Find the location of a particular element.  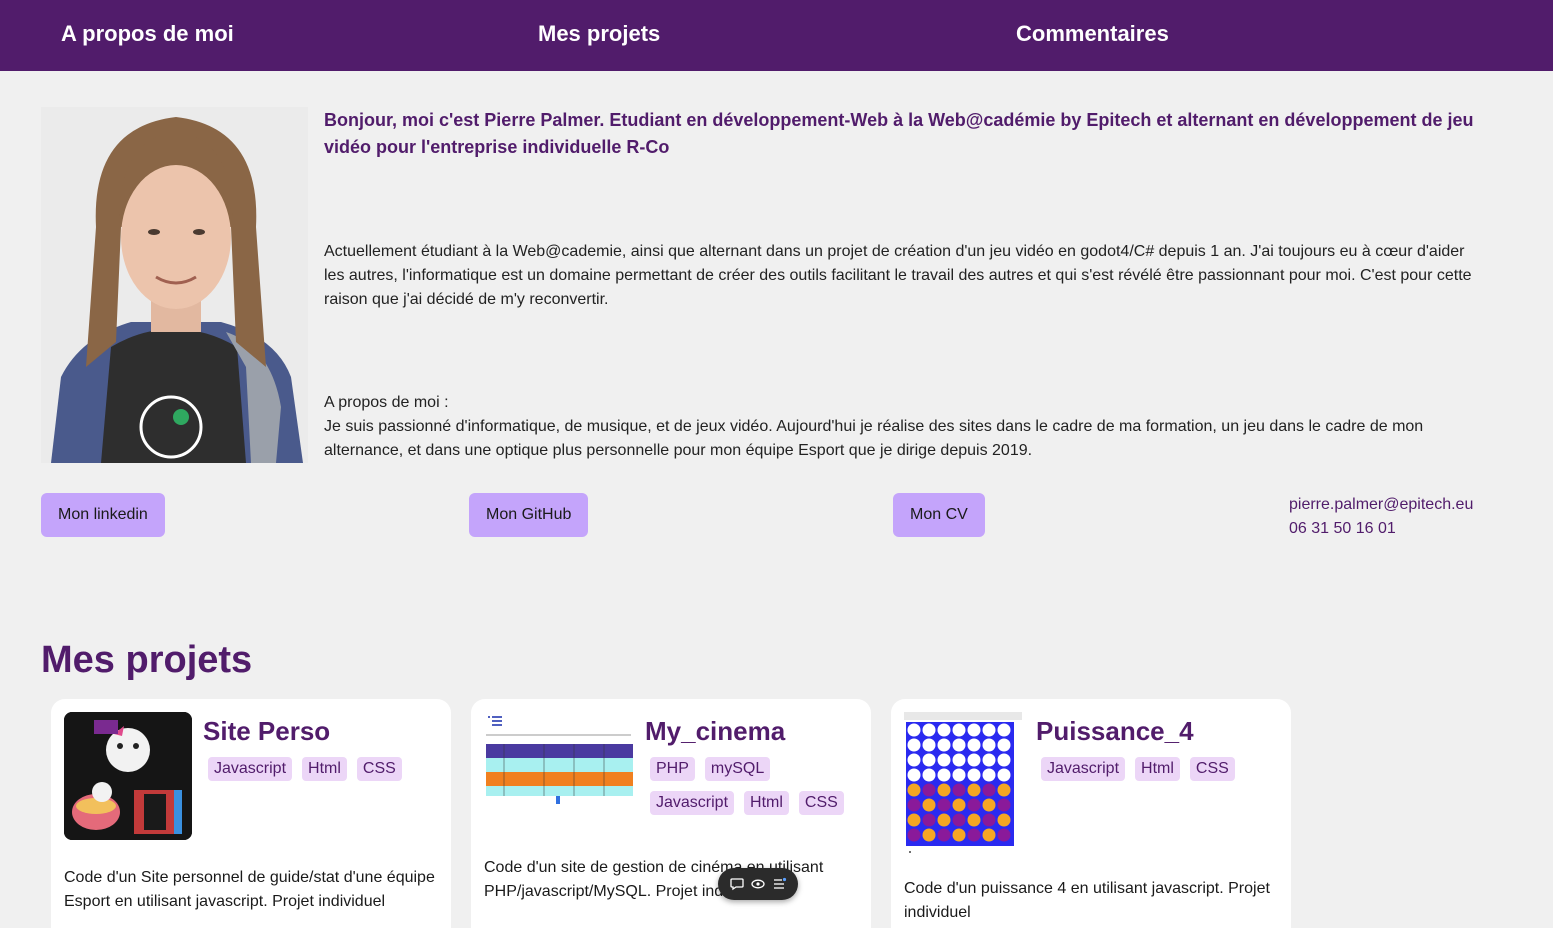

project-title: Puissance_4 is located at coordinates (1115, 731).